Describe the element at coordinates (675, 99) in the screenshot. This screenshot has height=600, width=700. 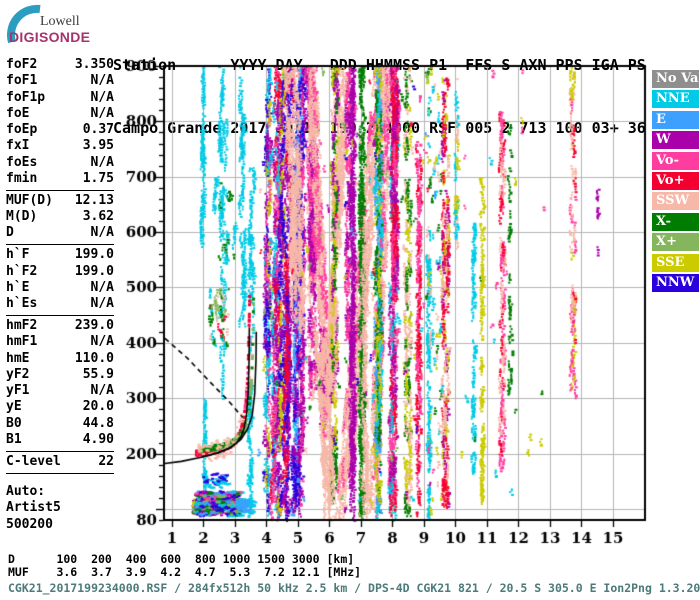
I see `legend-item-nne: NNE` at that location.